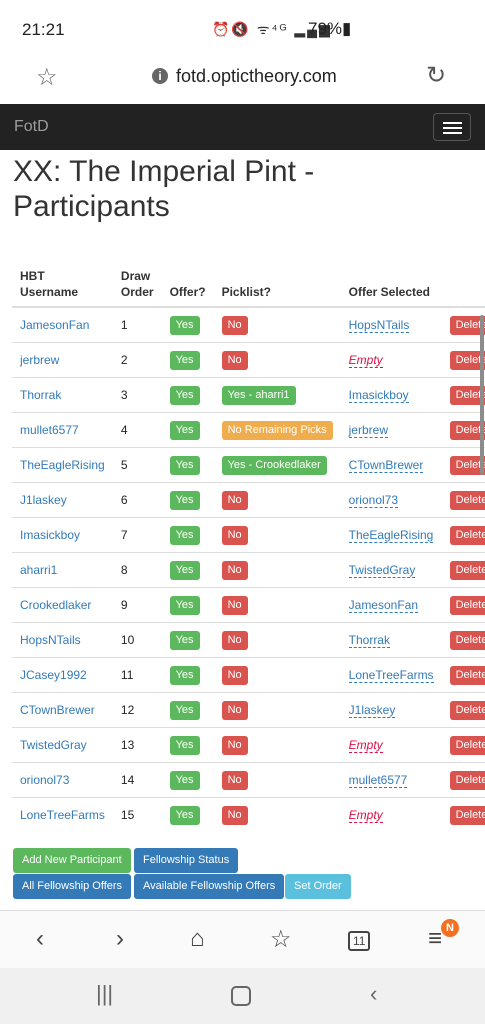  What do you see at coordinates (386, 465) in the screenshot?
I see `offer-selected-editable: CTownBrewer` at bounding box center [386, 465].